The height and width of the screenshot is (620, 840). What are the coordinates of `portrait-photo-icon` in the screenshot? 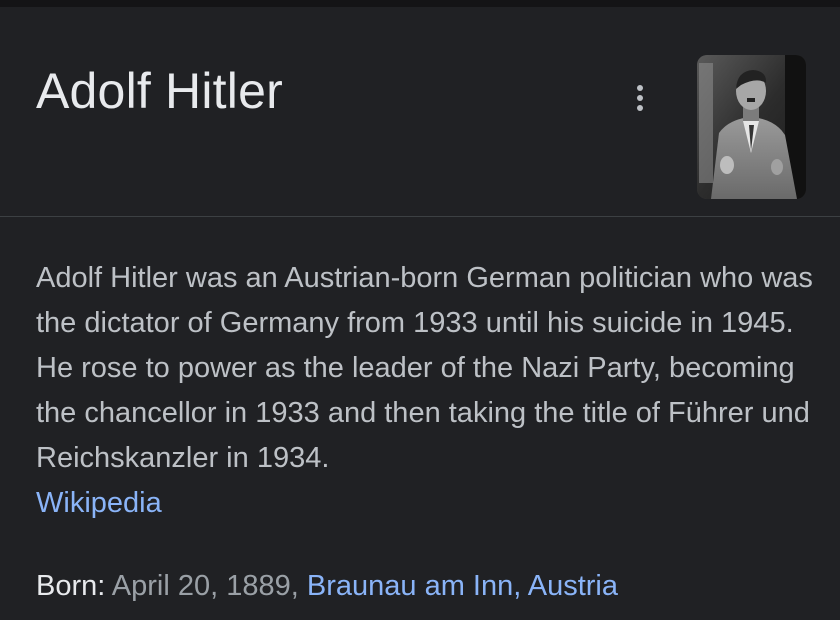 It's located at (751, 127).